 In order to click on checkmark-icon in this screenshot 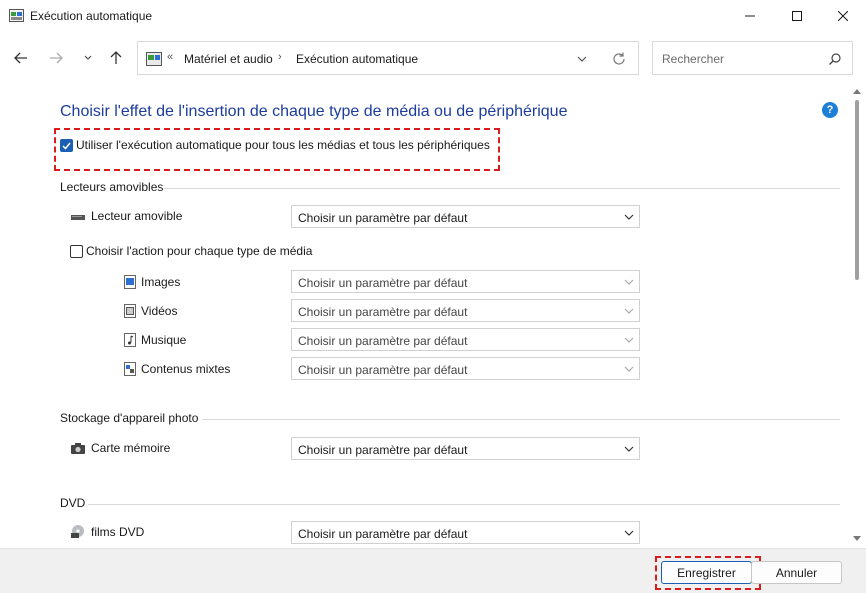, I will do `click(66, 146)`.